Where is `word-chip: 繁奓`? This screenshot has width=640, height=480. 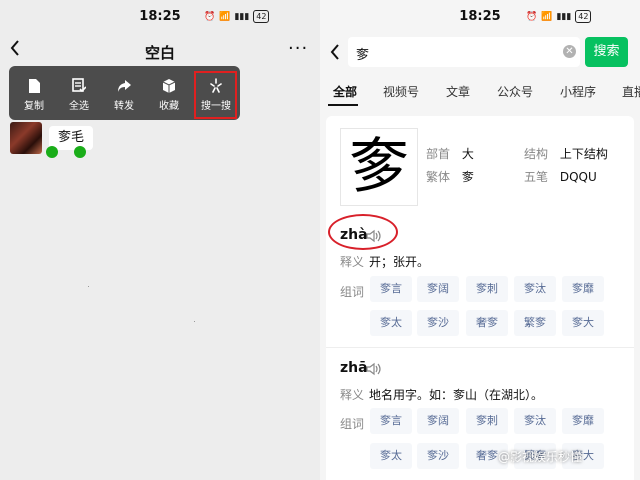 word-chip: 繁奓 is located at coordinates (535, 323).